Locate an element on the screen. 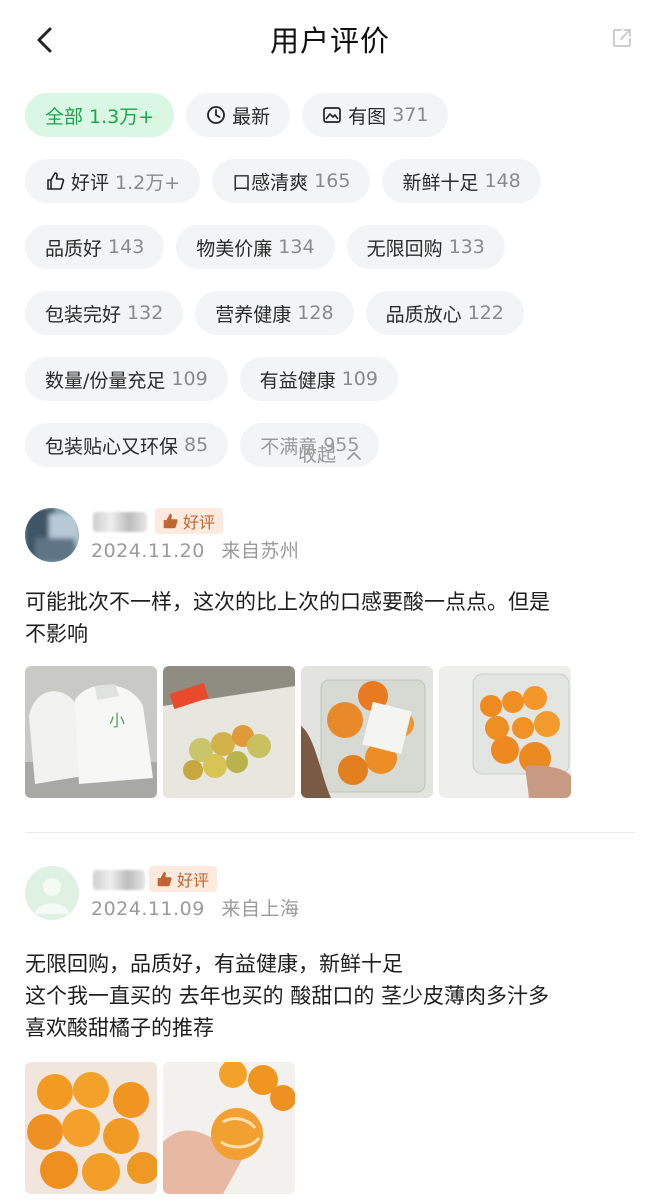 The image size is (660, 1202). tag-label: 无限回购 is located at coordinates (404, 248).